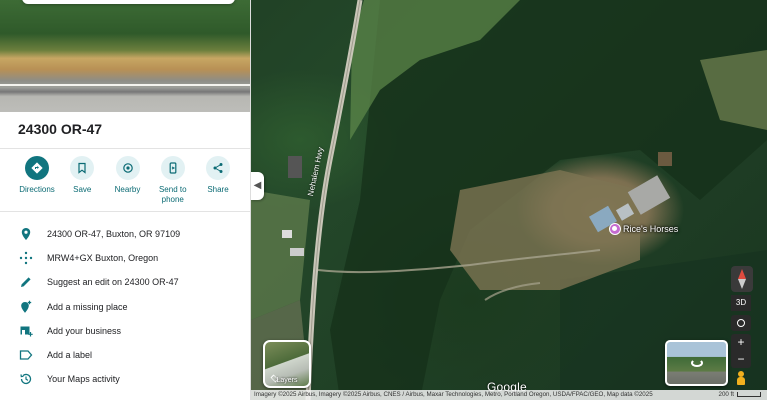 The width and height of the screenshot is (767, 400). What do you see at coordinates (26, 234) in the screenshot?
I see `location-pin-icon` at bounding box center [26, 234].